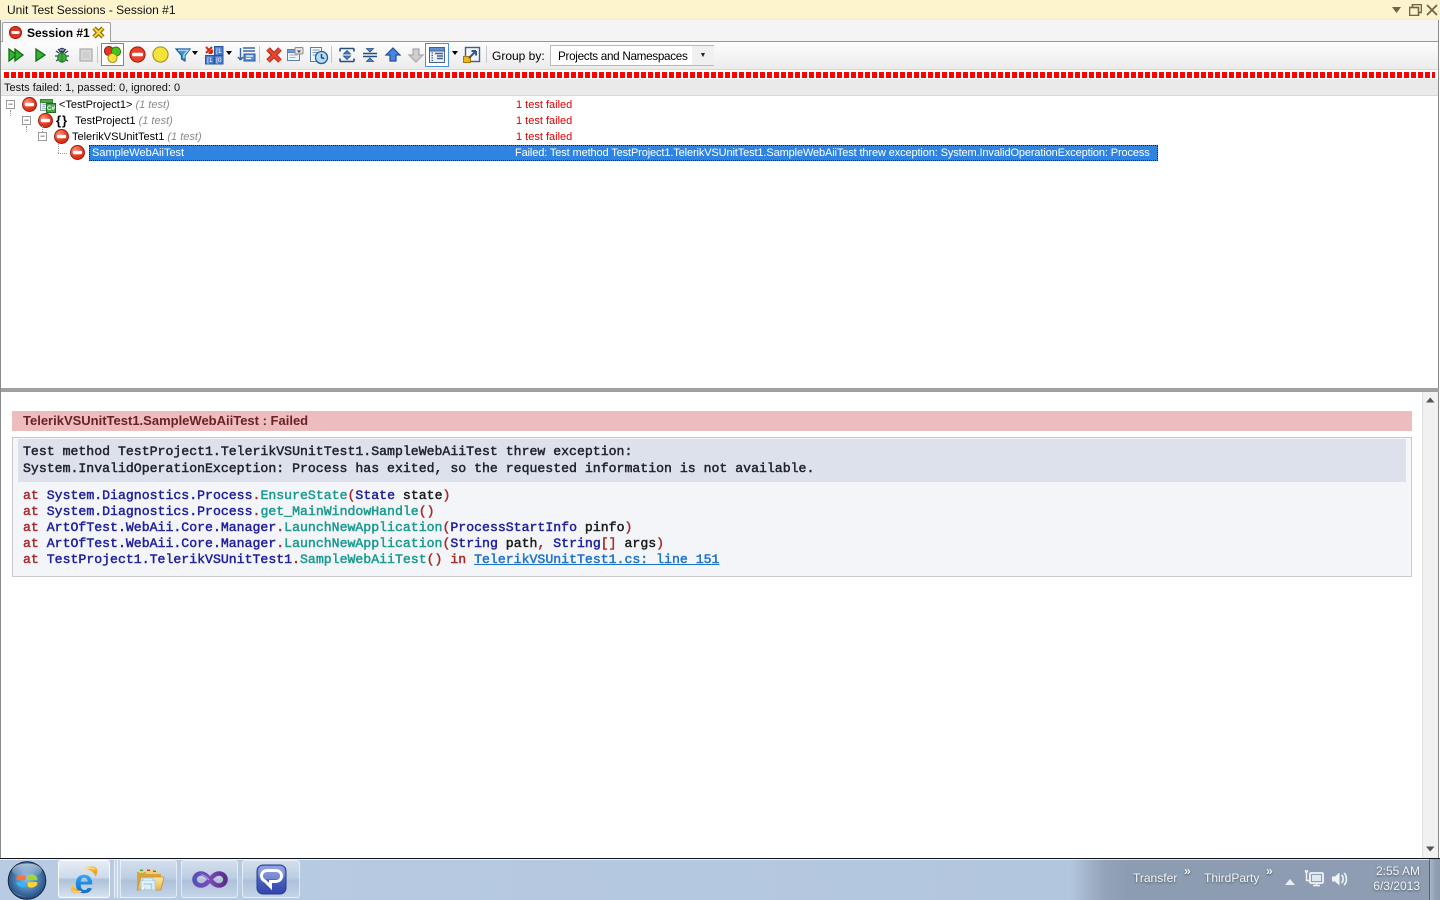 Image resolution: width=1440 pixels, height=900 pixels. Describe the element at coordinates (51, 108) in the screenshot. I see `svg-text: C#` at that location.